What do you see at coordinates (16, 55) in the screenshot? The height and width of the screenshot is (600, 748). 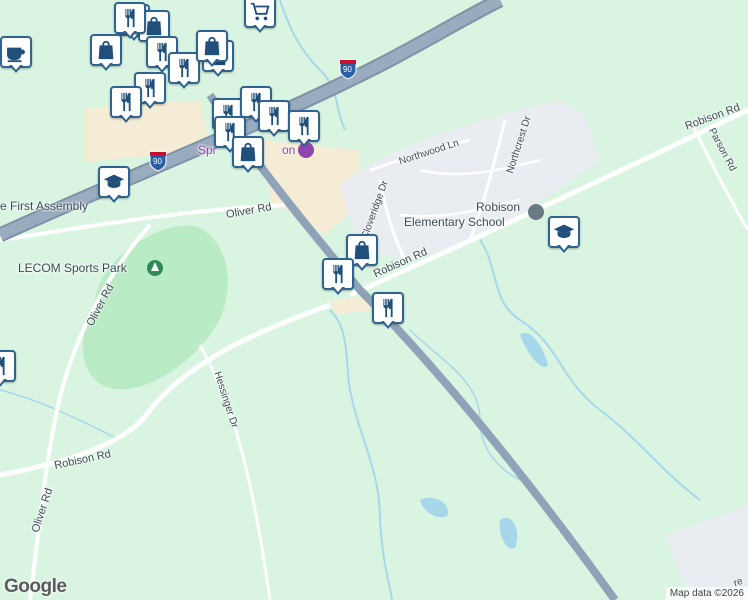 I see `cafe-marker` at bounding box center [16, 55].